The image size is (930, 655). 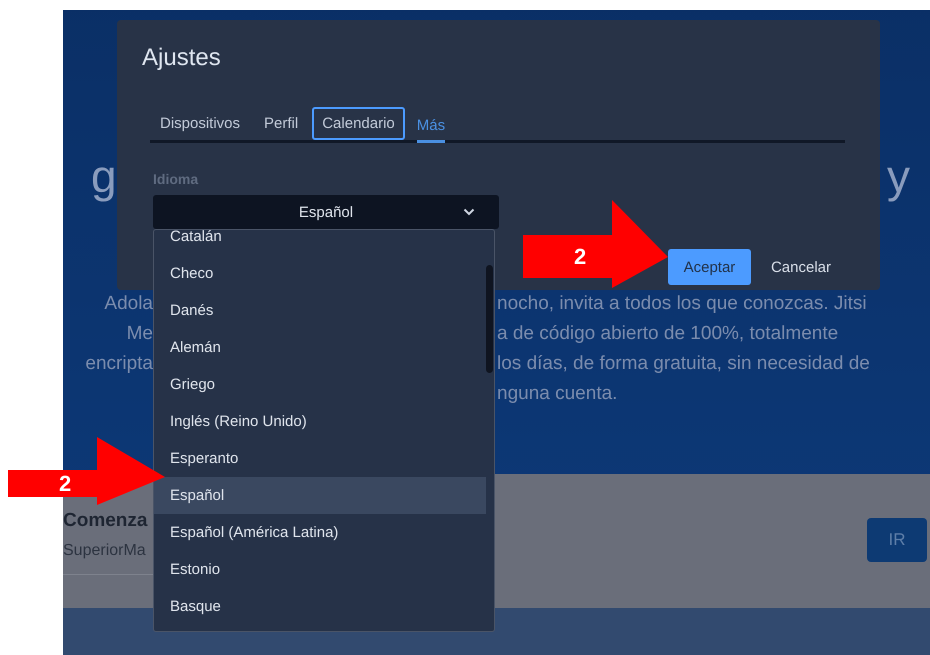 I want to click on section-title: Comenza, so click(x=105, y=521).